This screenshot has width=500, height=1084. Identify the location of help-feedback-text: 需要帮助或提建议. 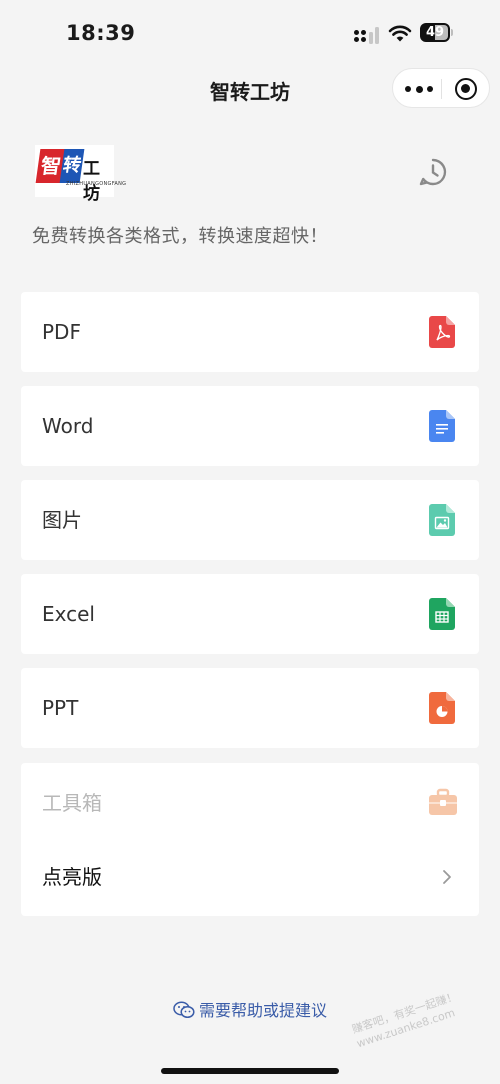
(262, 1010).